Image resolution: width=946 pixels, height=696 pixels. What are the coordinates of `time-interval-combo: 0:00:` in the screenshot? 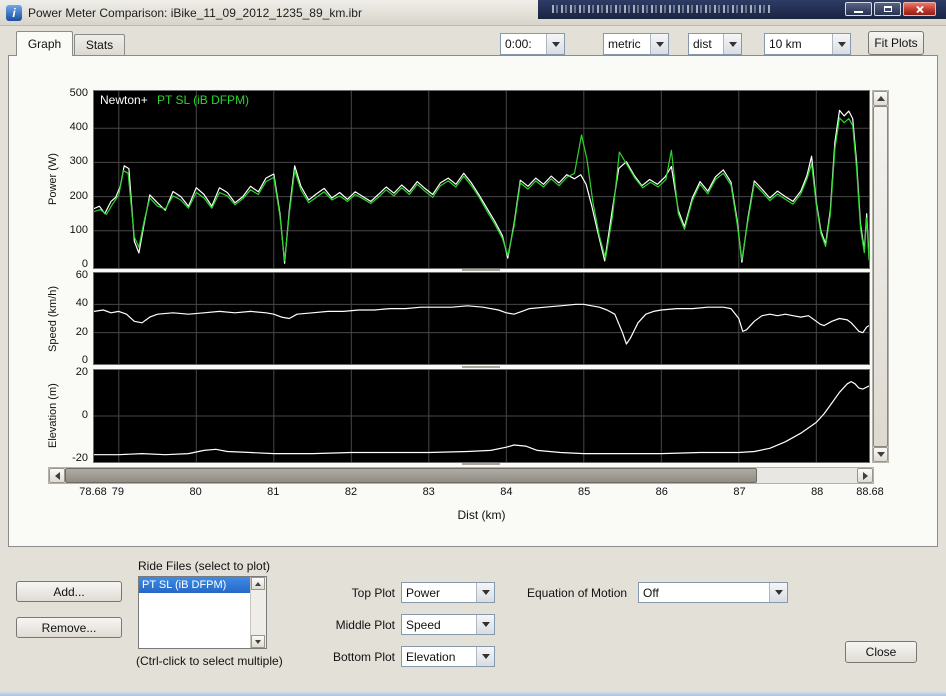 It's located at (532, 44).